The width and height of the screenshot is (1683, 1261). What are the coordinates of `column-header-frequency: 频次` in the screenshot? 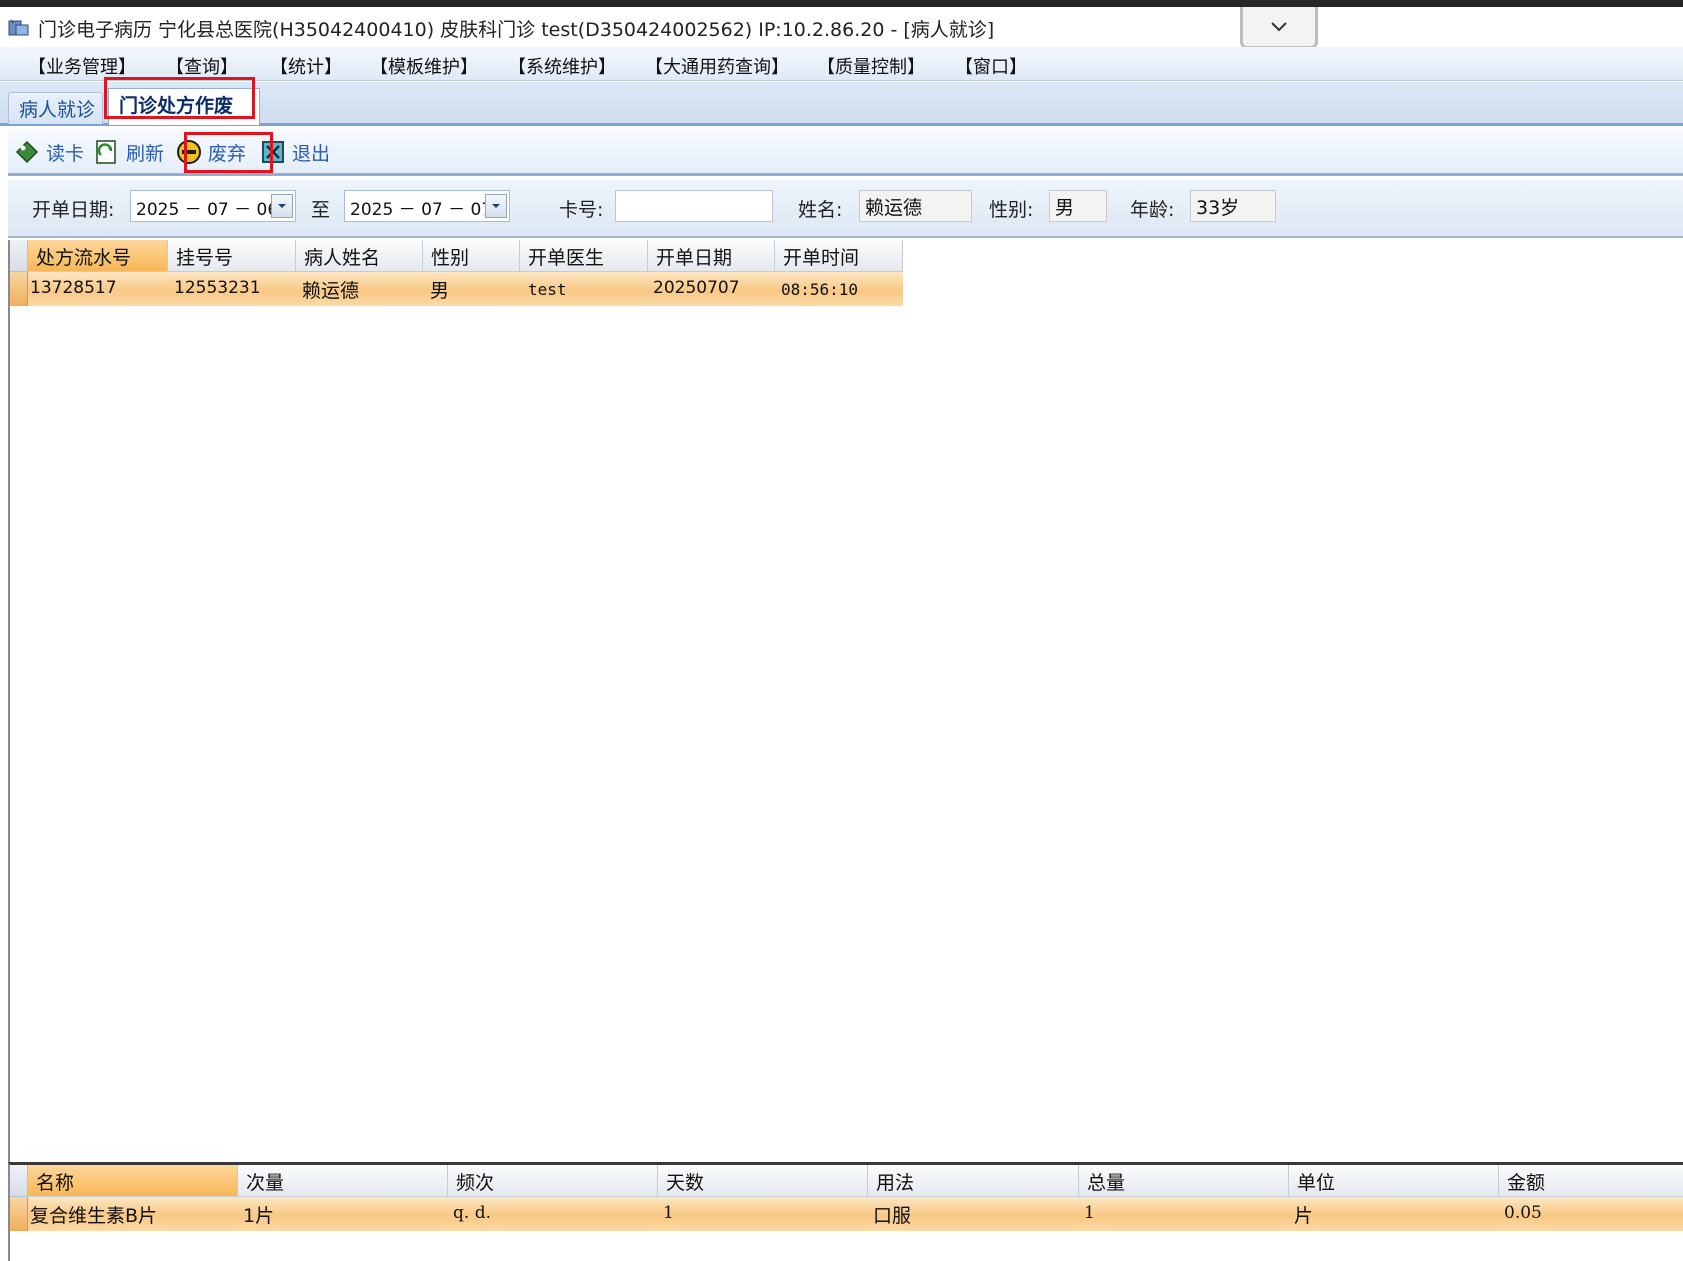 It's located at (553, 1181).